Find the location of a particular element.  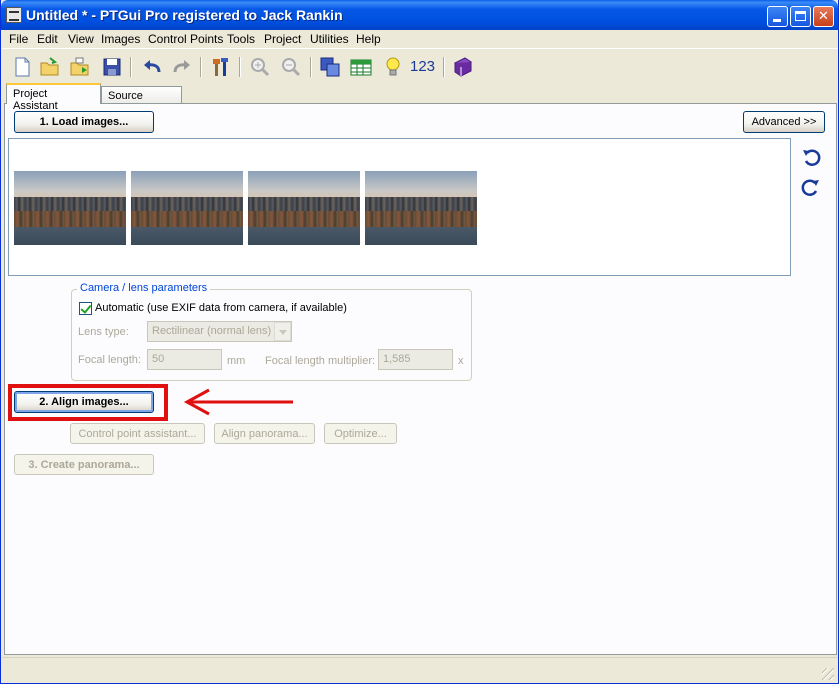

close-button: ✕ is located at coordinates (823, 16).